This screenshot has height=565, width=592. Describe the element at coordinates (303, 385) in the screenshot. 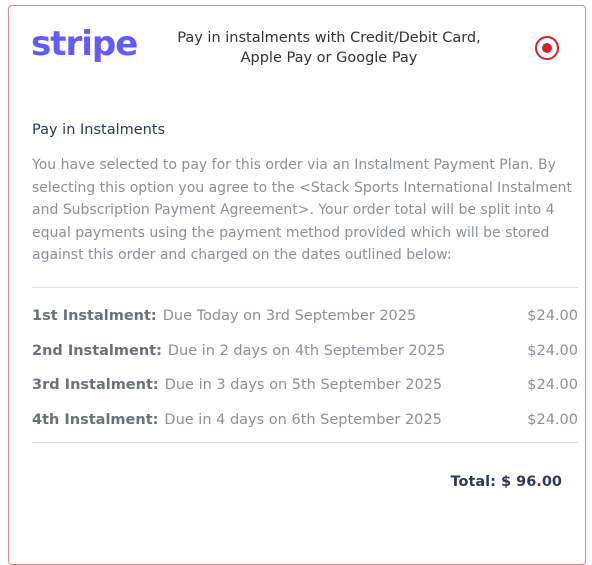

I see `instalment-due: Due in 3 days on 5th September 2025` at that location.